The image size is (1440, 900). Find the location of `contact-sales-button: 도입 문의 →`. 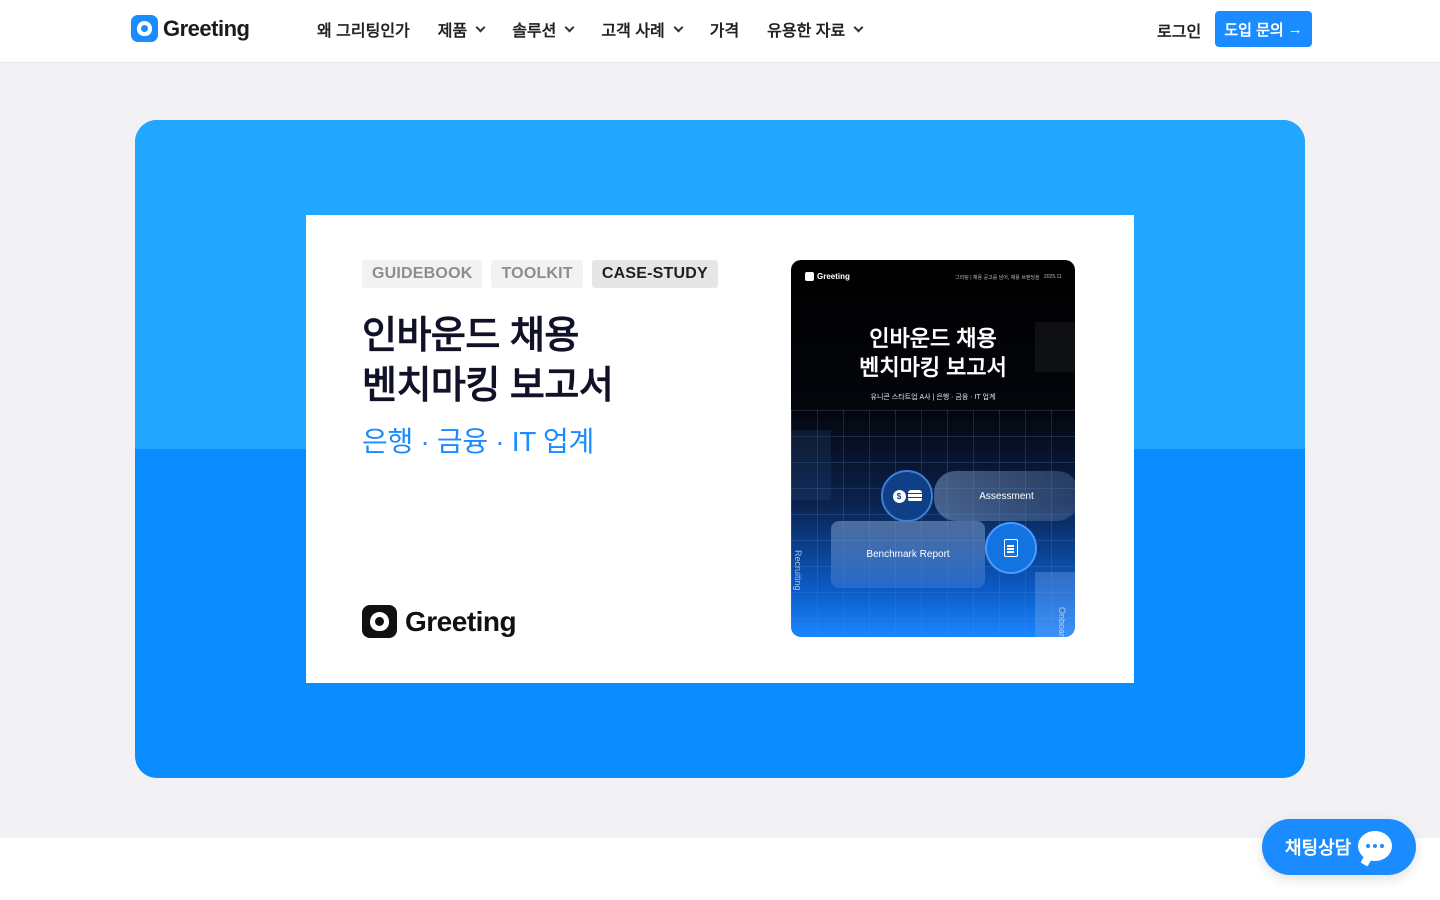

contact-sales-button: 도입 문의 → is located at coordinates (1263, 29).